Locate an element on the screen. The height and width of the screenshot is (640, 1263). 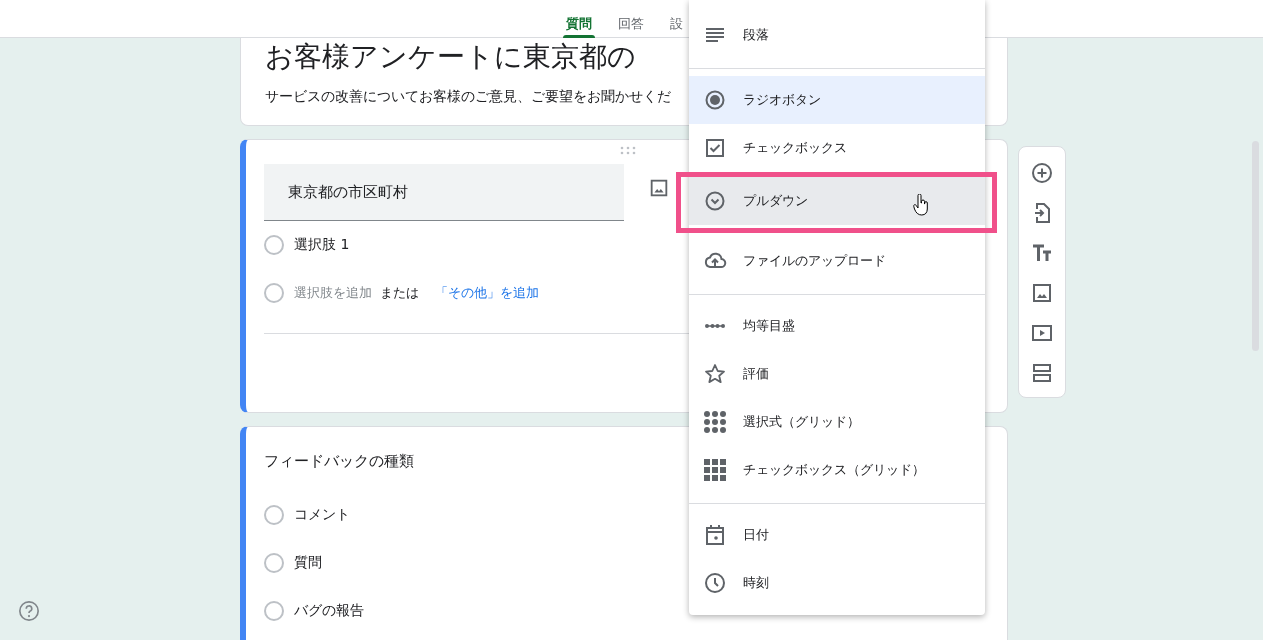
image-icon is located at coordinates (1042, 293).